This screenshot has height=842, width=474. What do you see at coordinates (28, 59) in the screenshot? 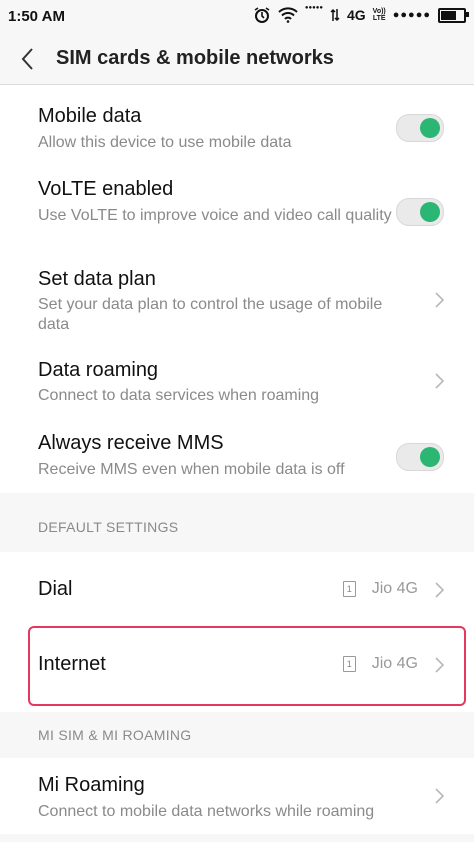
I see `back-arrow-icon` at bounding box center [28, 59].